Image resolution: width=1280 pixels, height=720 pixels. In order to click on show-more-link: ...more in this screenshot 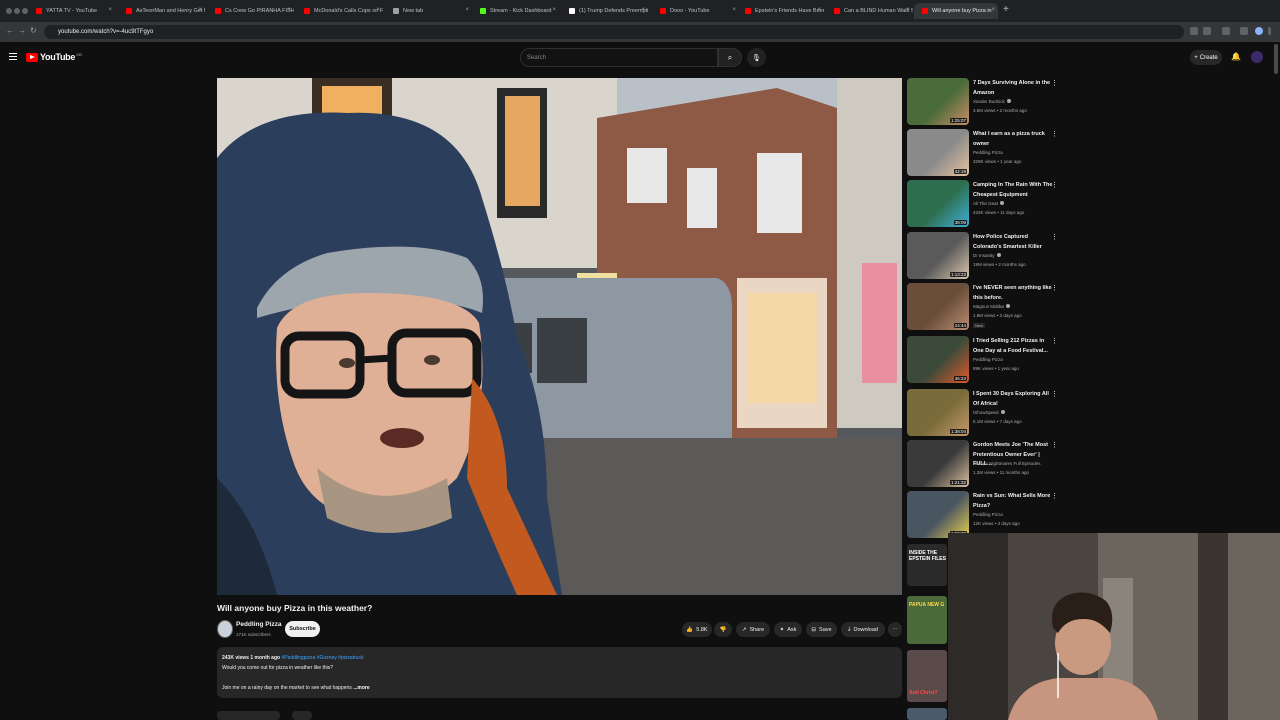, I will do `click(361, 688)`.